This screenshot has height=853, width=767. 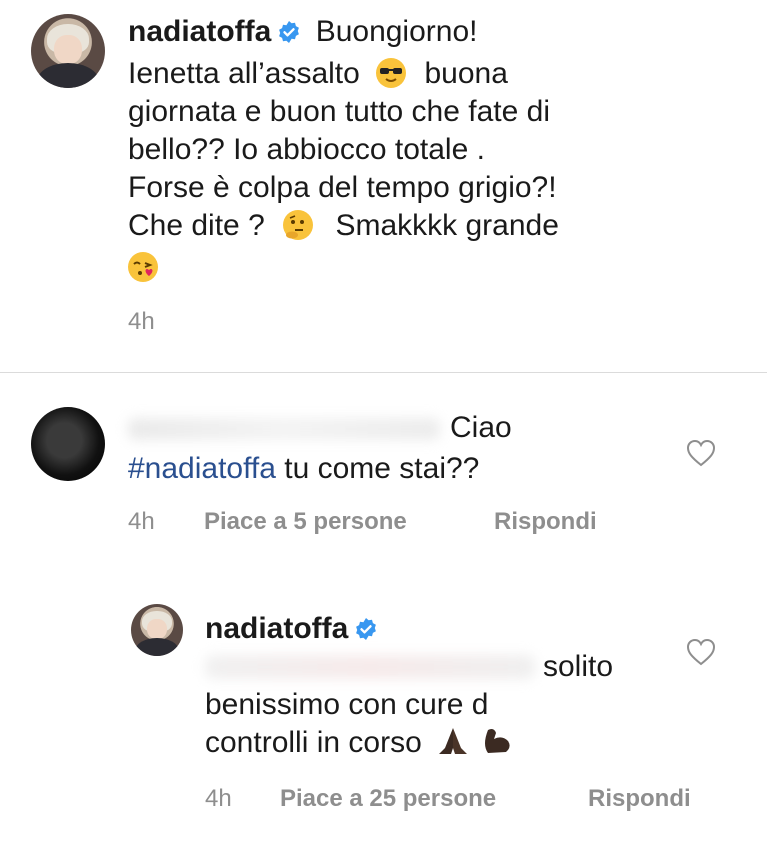 What do you see at coordinates (453, 745) in the screenshot?
I see `folded-hands-emoji-icon` at bounding box center [453, 745].